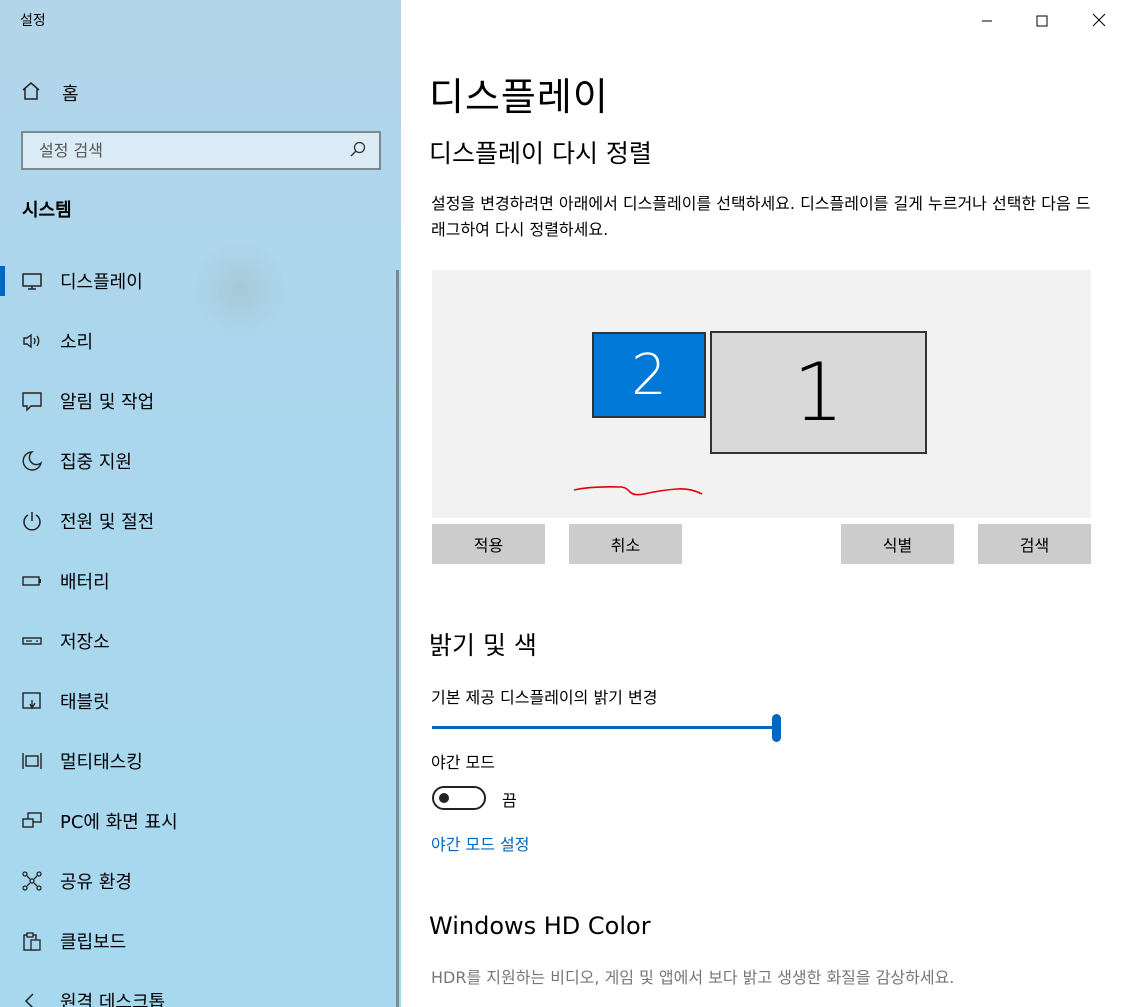 The image size is (1129, 1007). What do you see at coordinates (93, 942) in the screenshot?
I see `sidebar-item-label: 클립보드` at bounding box center [93, 942].